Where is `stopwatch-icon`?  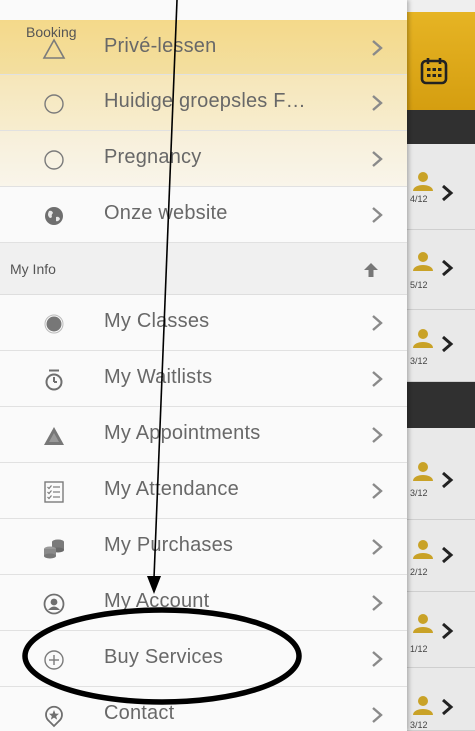 stopwatch-icon is located at coordinates (54, 380).